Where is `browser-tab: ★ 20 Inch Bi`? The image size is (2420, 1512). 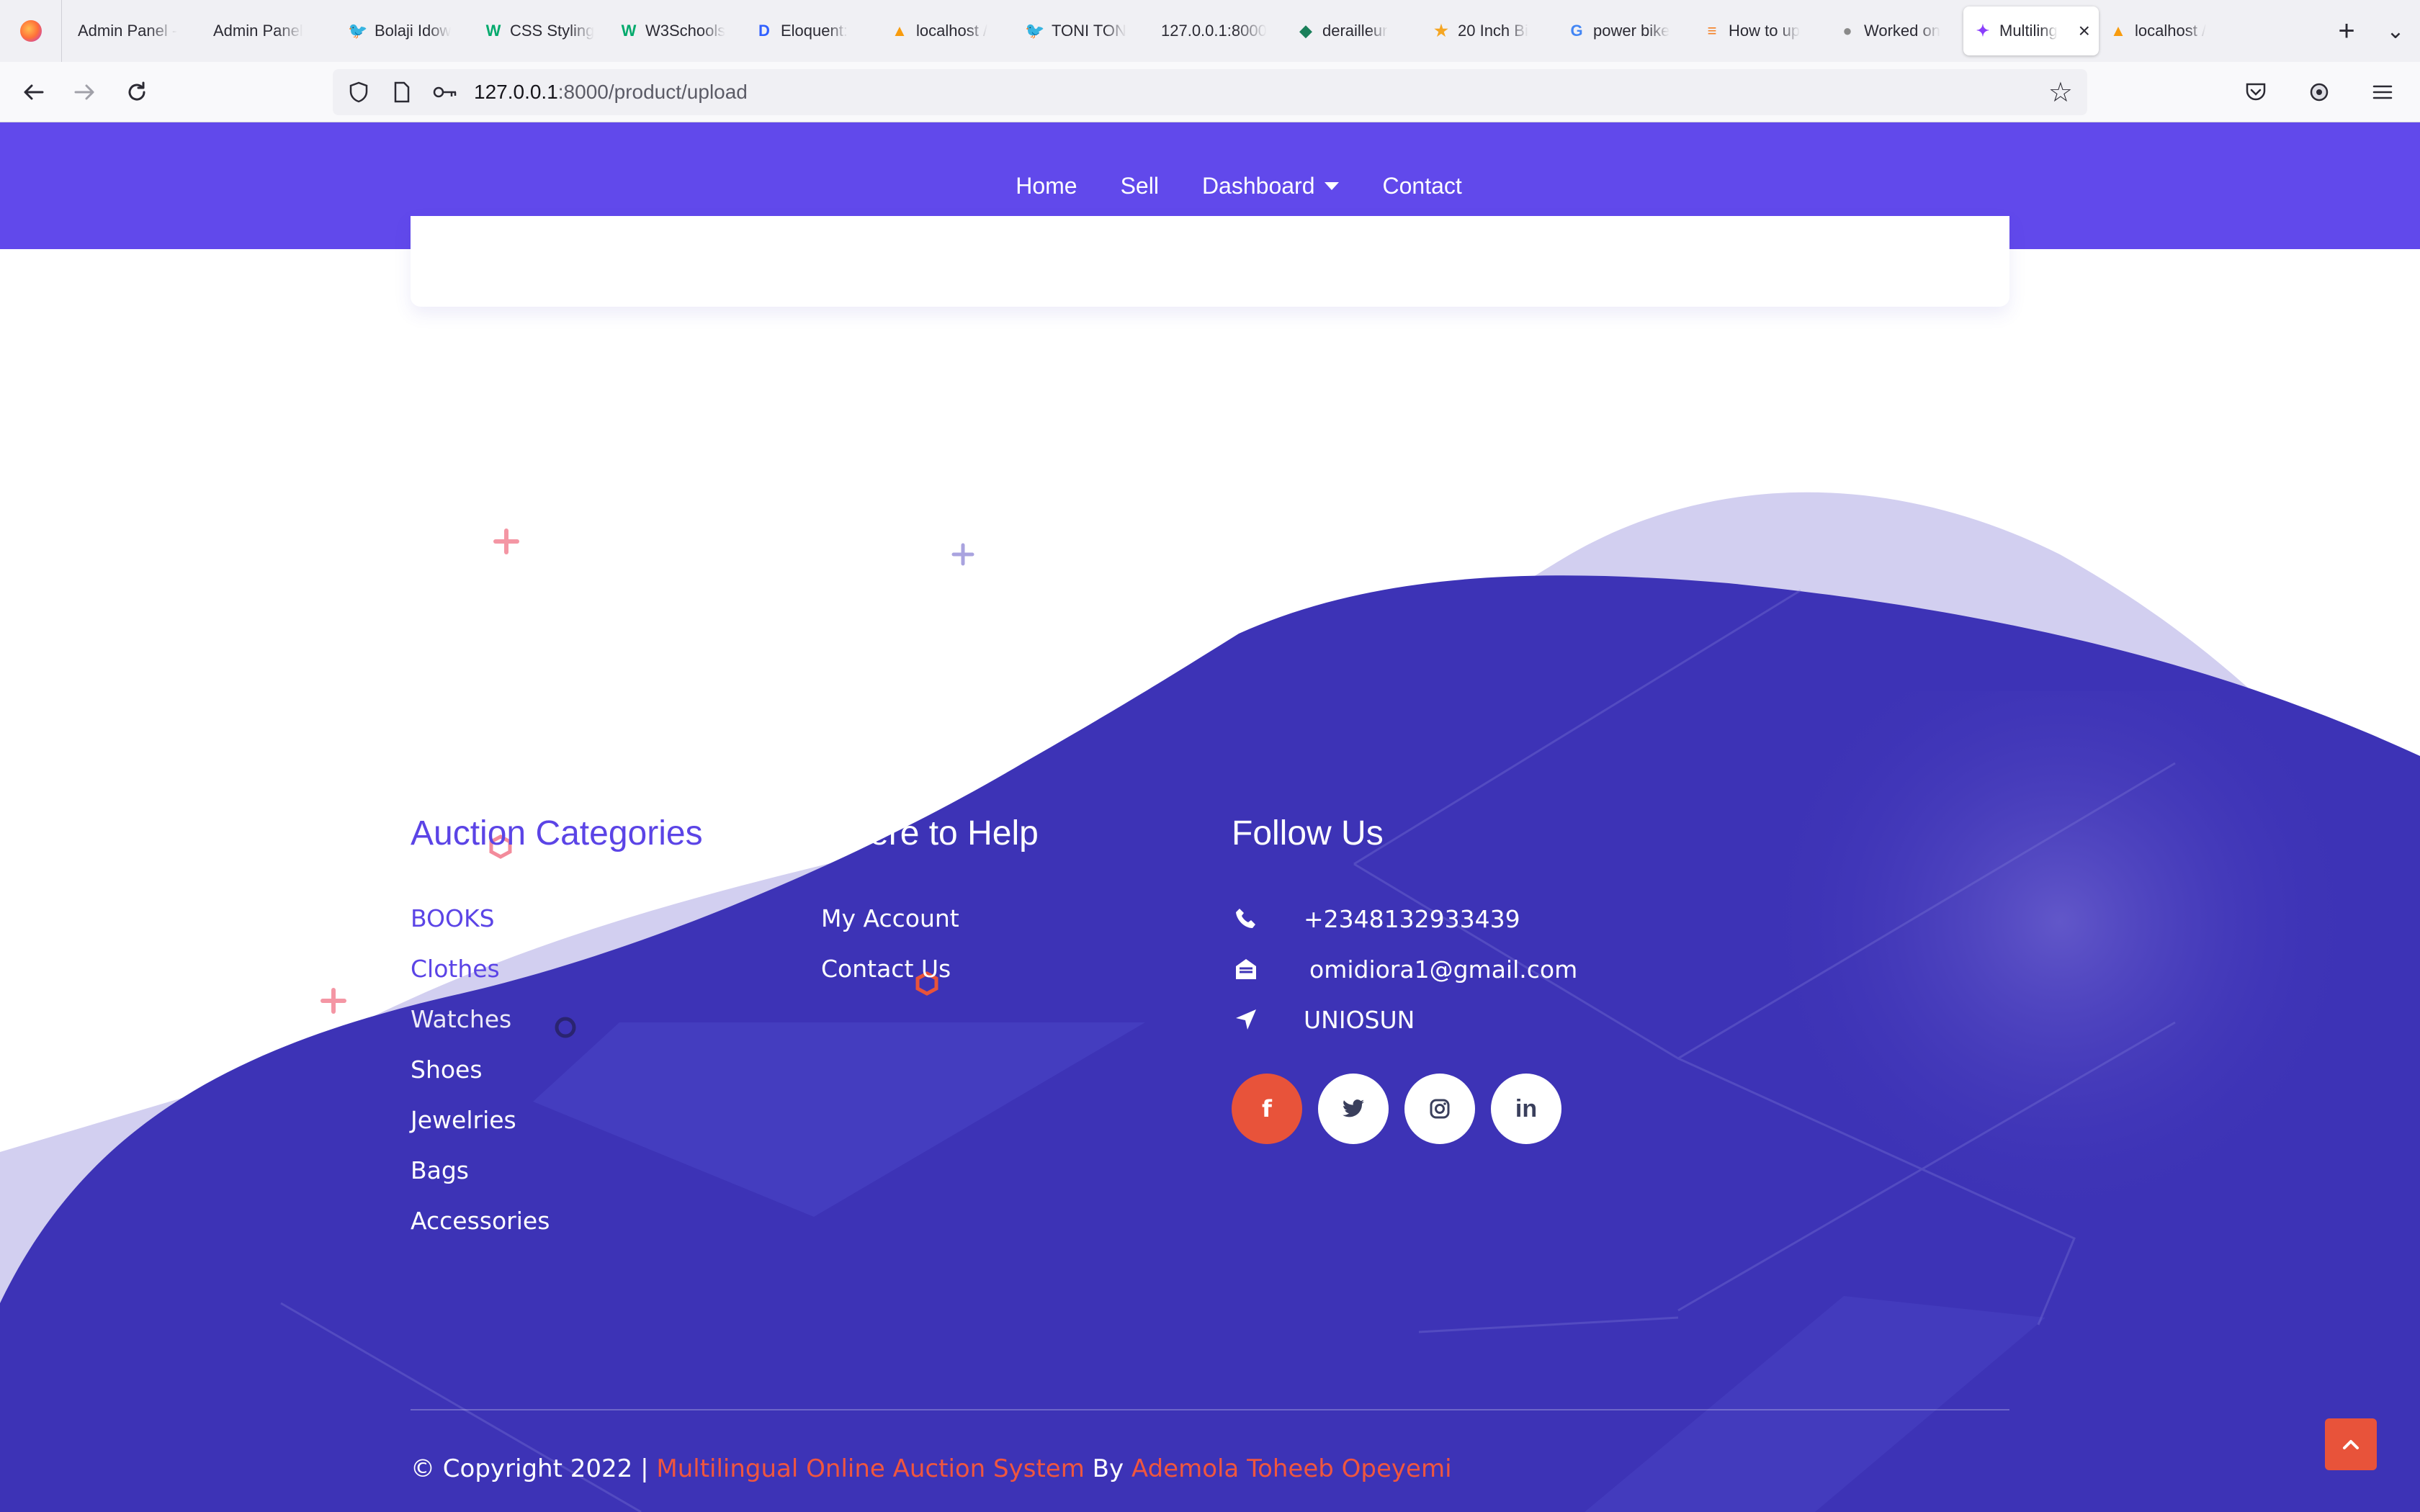 browser-tab: ★ 20 Inch Bi is located at coordinates (1489, 30).